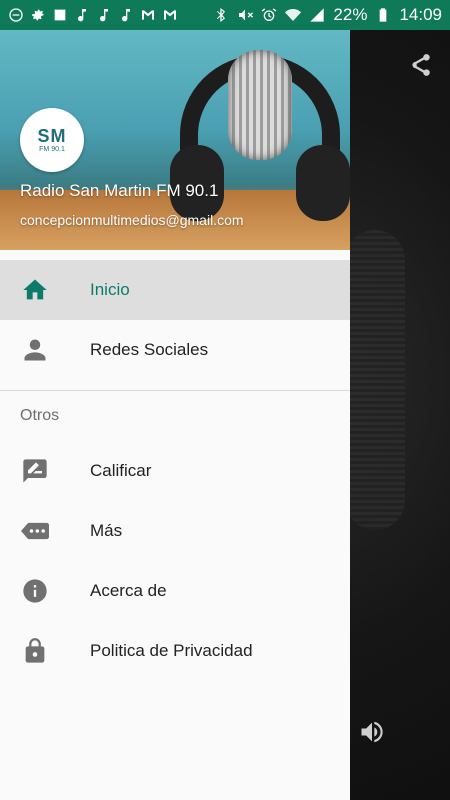  Describe the element at coordinates (221, 15) in the screenshot. I see `bluetooth-icon` at that location.